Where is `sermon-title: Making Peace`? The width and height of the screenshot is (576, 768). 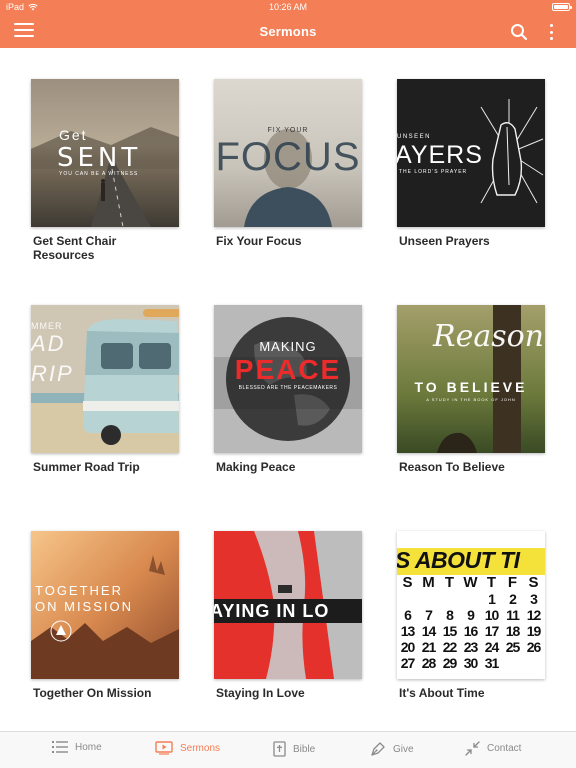
sermon-title: Making Peace is located at coordinates (256, 467).